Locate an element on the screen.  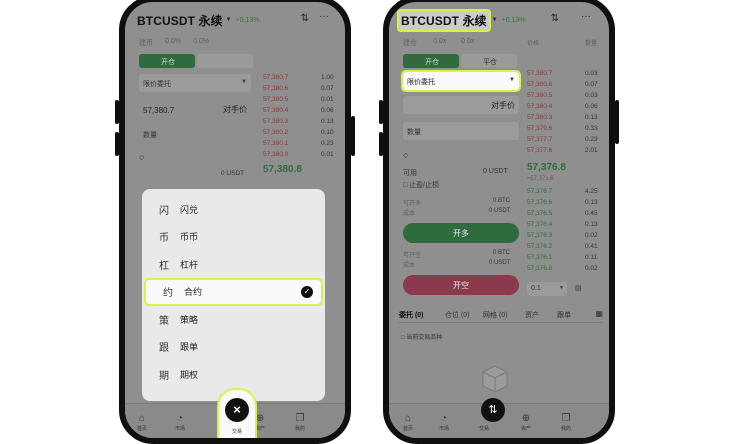
order-tab-1: 建仓 is located at coordinates (410, 43).